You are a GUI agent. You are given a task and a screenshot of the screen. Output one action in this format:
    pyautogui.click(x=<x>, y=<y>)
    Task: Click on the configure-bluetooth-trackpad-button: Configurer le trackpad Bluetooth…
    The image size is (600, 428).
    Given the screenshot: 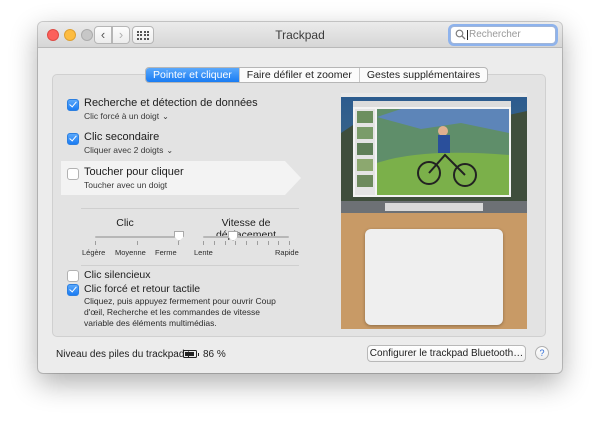 What is the action you would take?
    pyautogui.click(x=446, y=353)
    